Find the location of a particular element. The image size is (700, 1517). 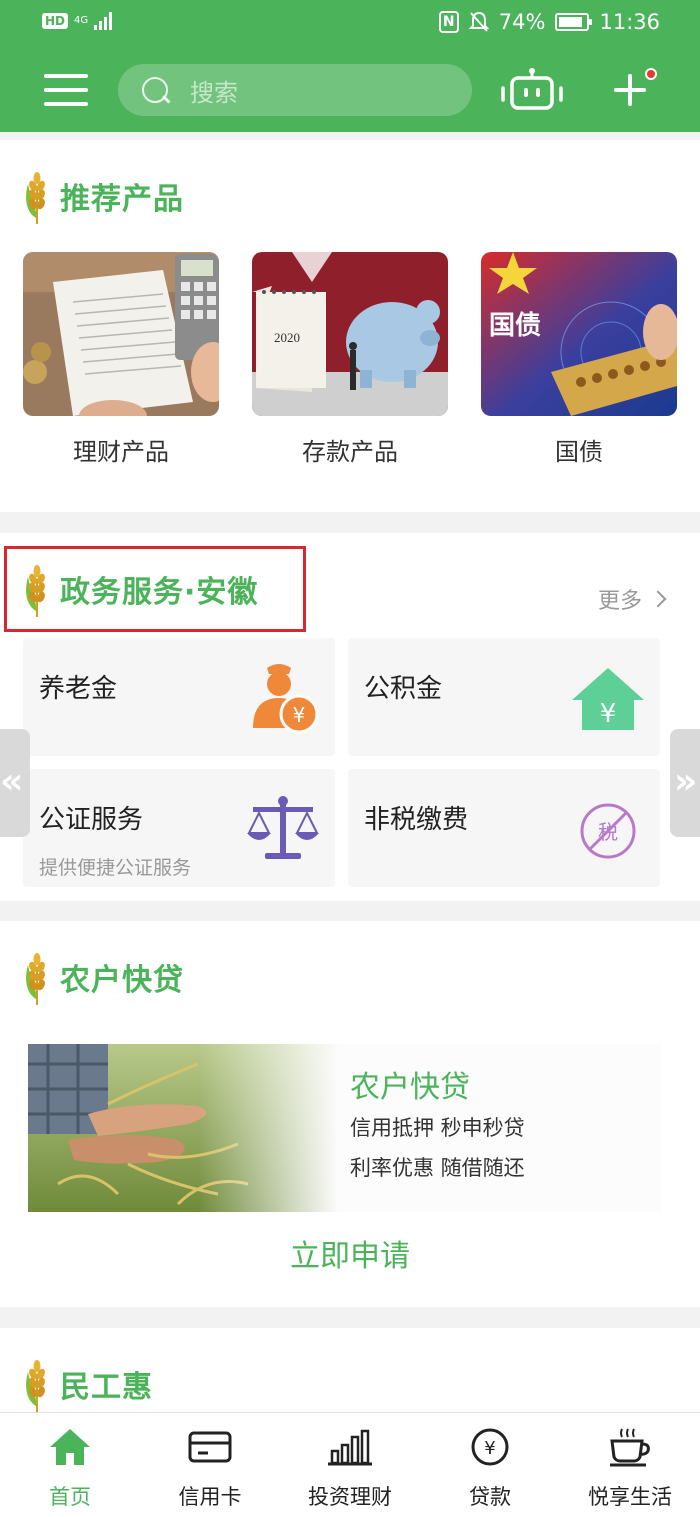

product-label: 理财产品 is located at coordinates (121, 452).